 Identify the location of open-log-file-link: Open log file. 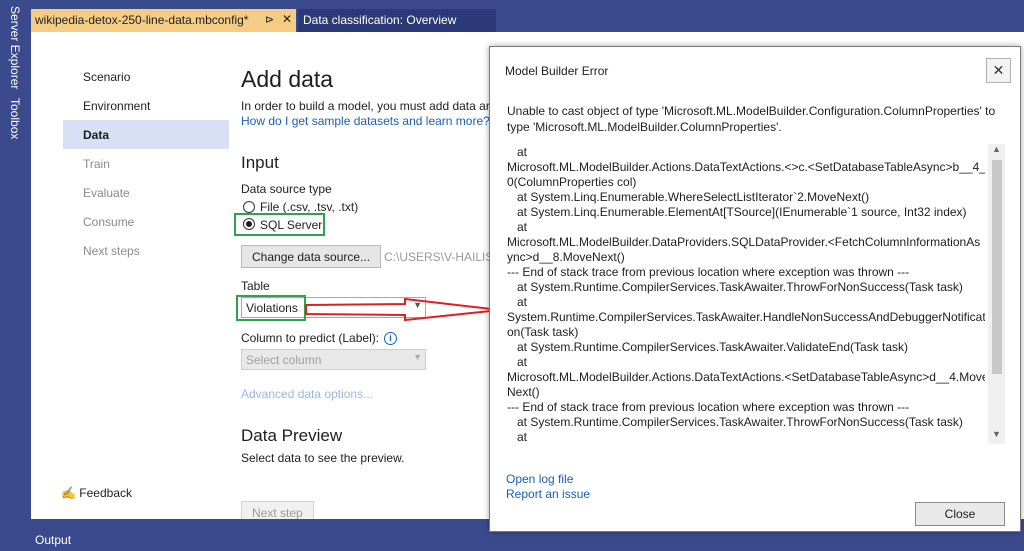
(539, 479).